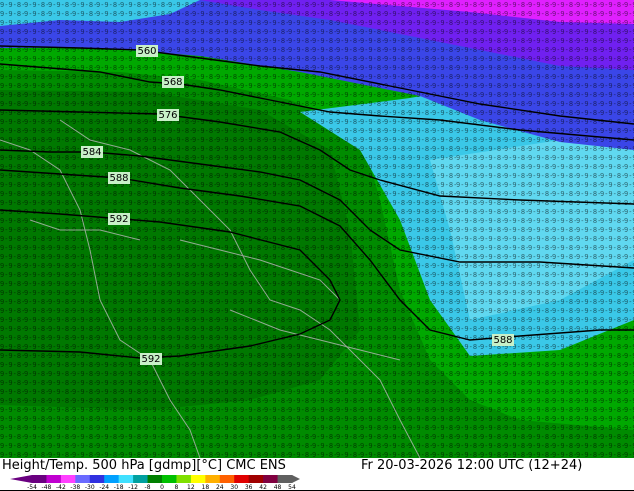 The height and width of the screenshot is (491, 634). What do you see at coordinates (172, 82) in the screenshot?
I see `contour-label: 568` at bounding box center [172, 82].